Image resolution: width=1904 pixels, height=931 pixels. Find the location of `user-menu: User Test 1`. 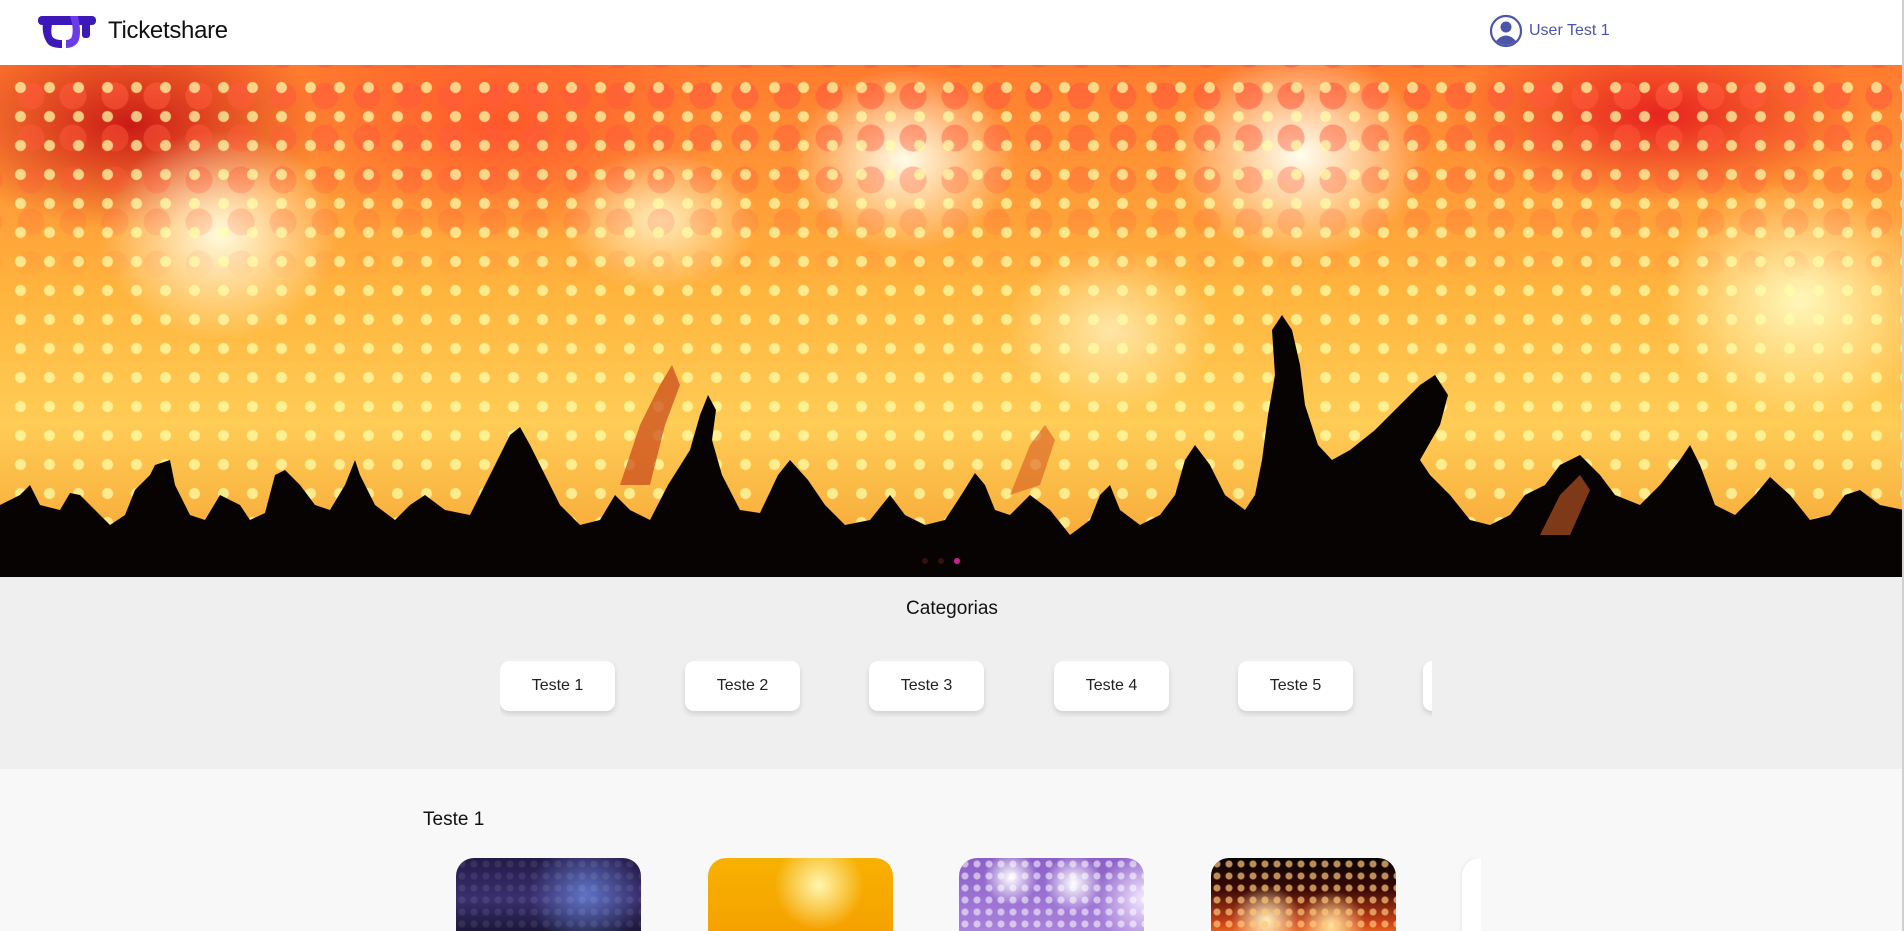

user-menu: User Test 1 is located at coordinates (1549, 31).